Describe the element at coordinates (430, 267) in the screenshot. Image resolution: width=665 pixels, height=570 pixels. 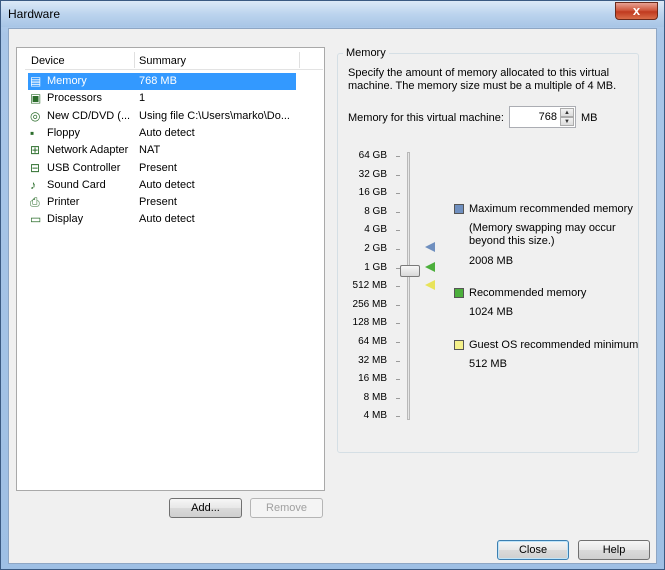
I see `recommended-memory-marker-icon` at that location.